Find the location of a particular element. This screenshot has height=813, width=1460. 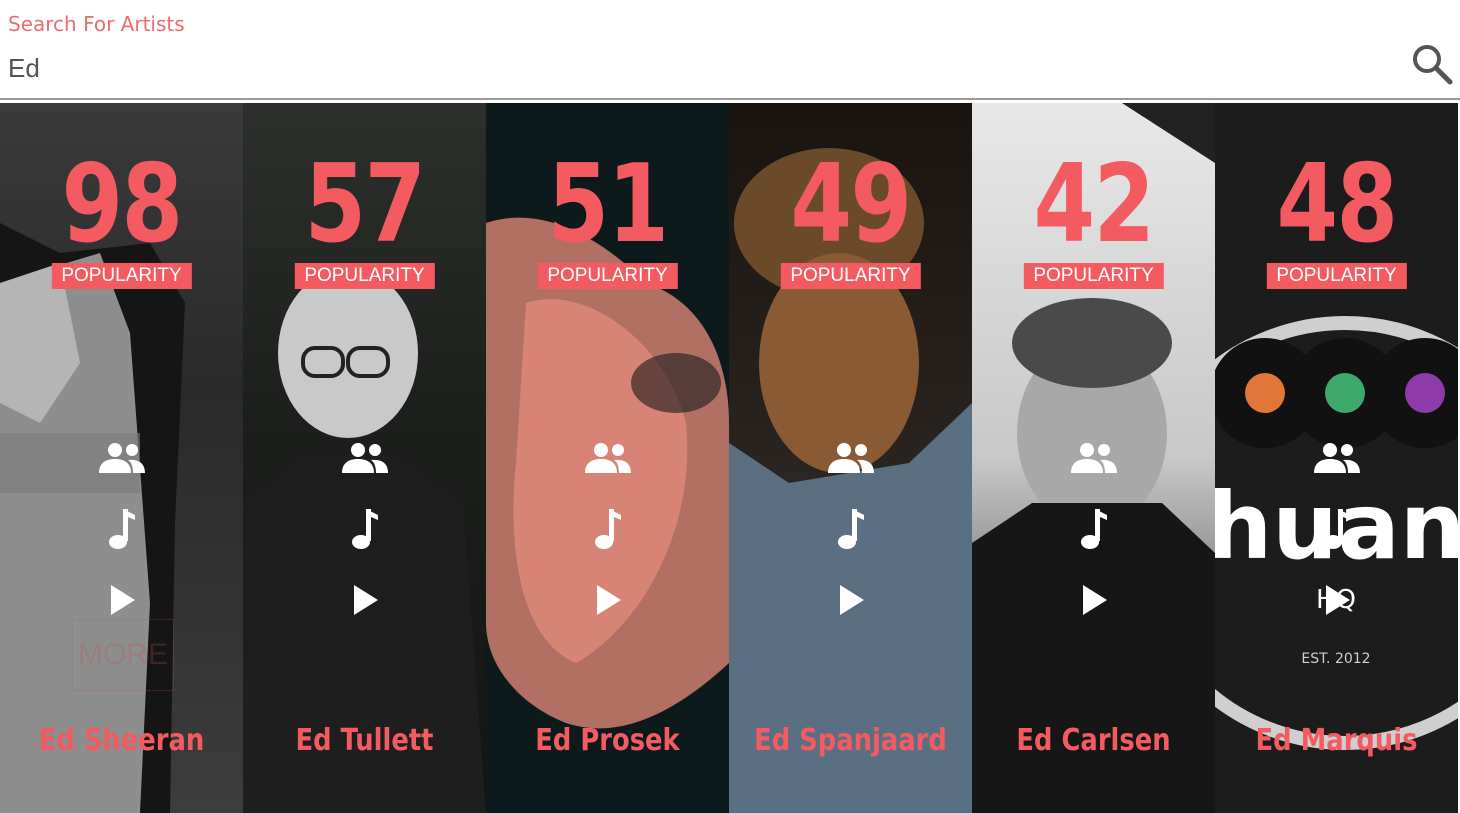

artist-name: Ed Sheeran is located at coordinates (121, 740).